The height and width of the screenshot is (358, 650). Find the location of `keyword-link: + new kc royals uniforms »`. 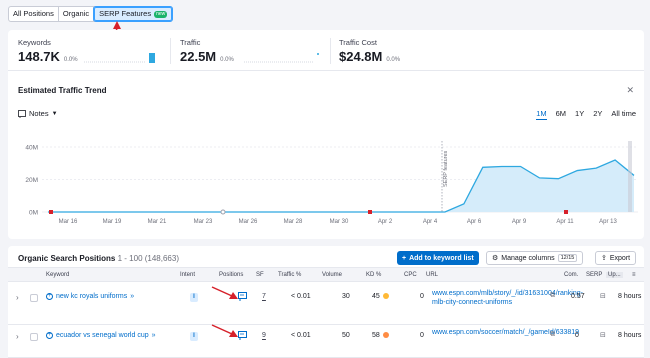

keyword-link: + new kc royals uniforms » is located at coordinates (90, 296).